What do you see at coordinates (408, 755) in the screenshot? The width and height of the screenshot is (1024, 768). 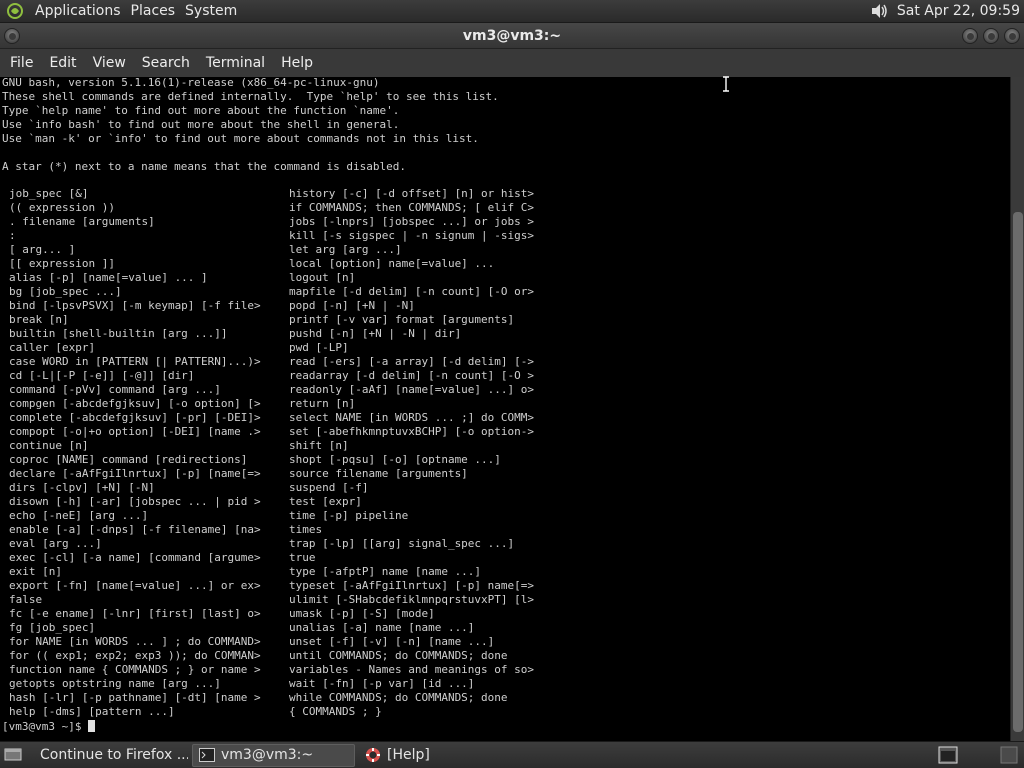 I see `task-label: [Help]` at bounding box center [408, 755].